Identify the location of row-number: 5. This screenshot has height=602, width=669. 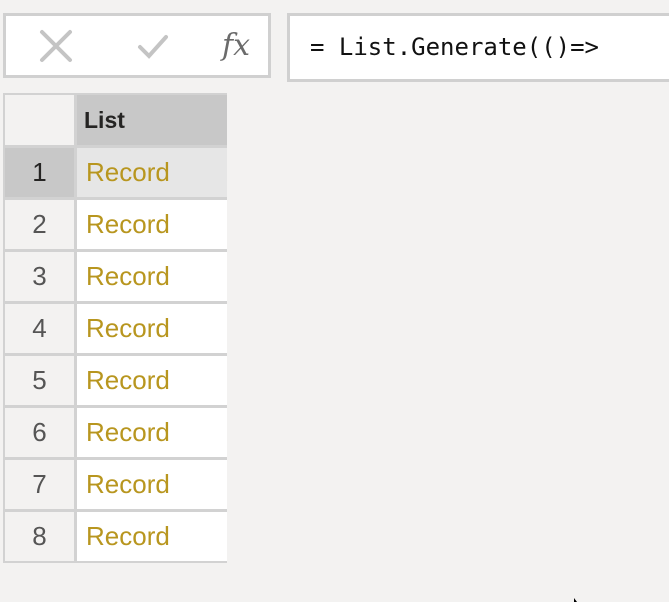
(39, 380).